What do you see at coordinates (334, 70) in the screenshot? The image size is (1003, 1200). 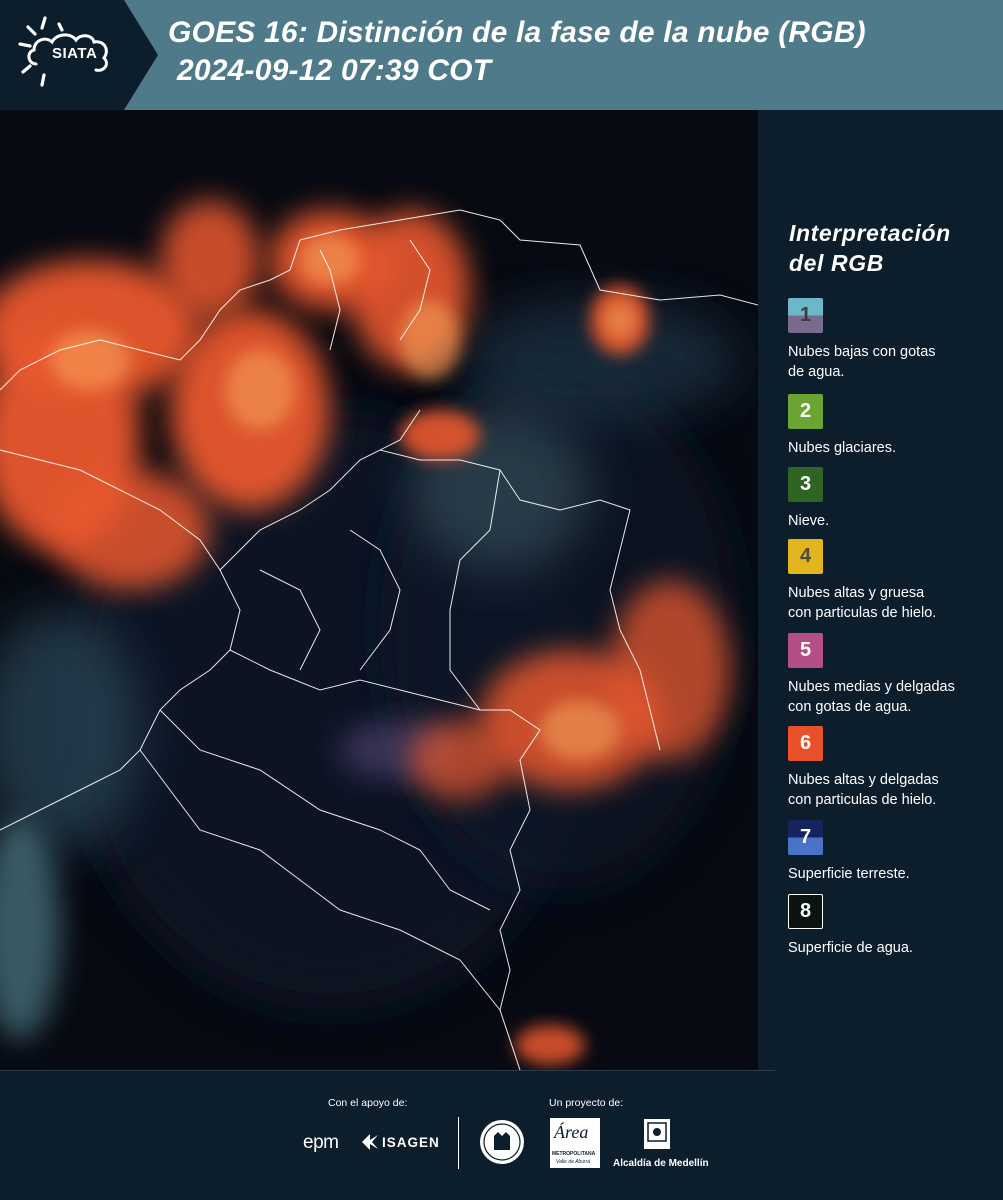 I see `title-line-2: 2024-09-12 07:39 COT` at bounding box center [334, 70].